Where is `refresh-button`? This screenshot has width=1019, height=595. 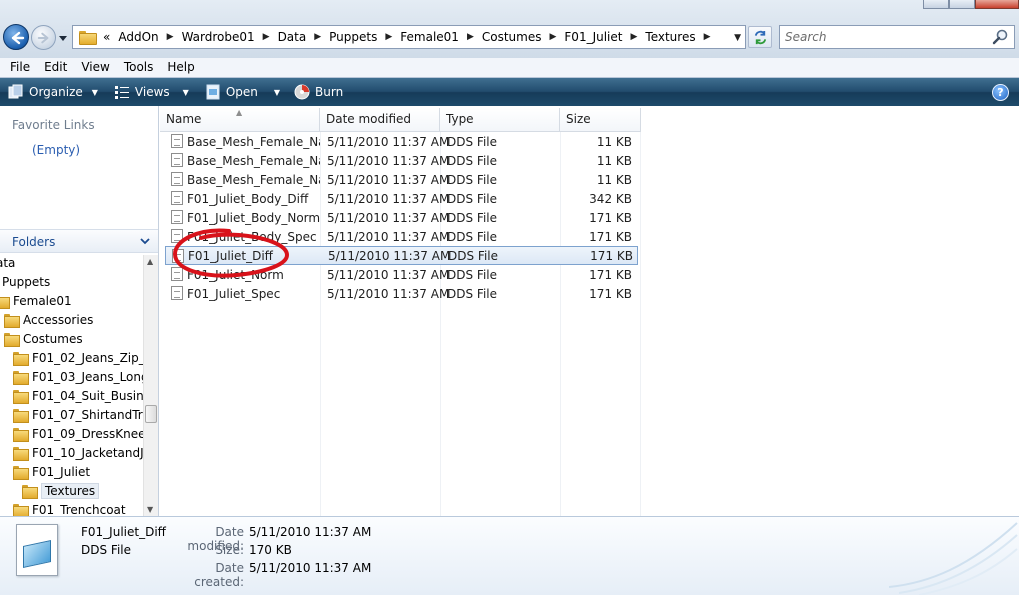 refresh-button is located at coordinates (760, 37).